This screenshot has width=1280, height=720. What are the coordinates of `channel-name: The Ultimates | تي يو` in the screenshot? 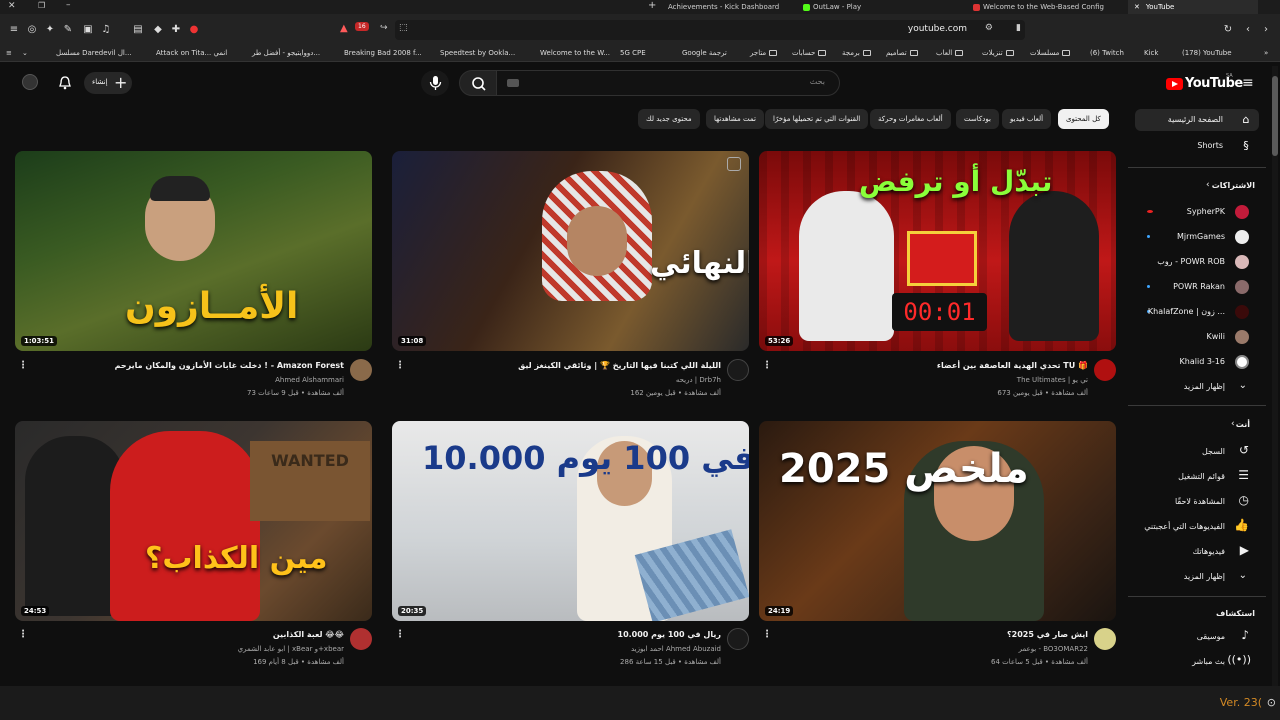 It's located at (1052, 380).